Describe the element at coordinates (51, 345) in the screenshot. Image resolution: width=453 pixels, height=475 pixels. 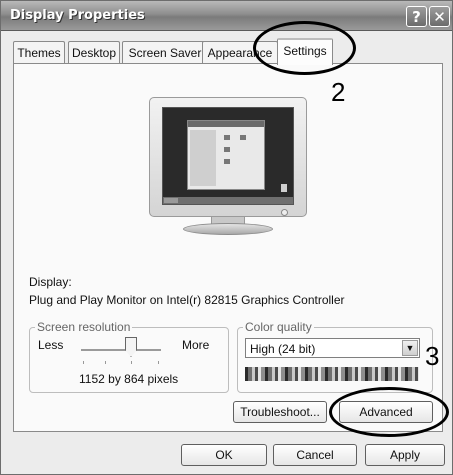
I see `resolution-less-label: Less` at that location.